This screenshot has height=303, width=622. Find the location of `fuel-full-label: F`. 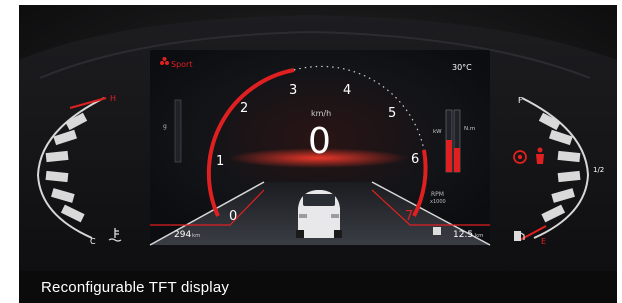

fuel-full-label: F is located at coordinates (520, 100).